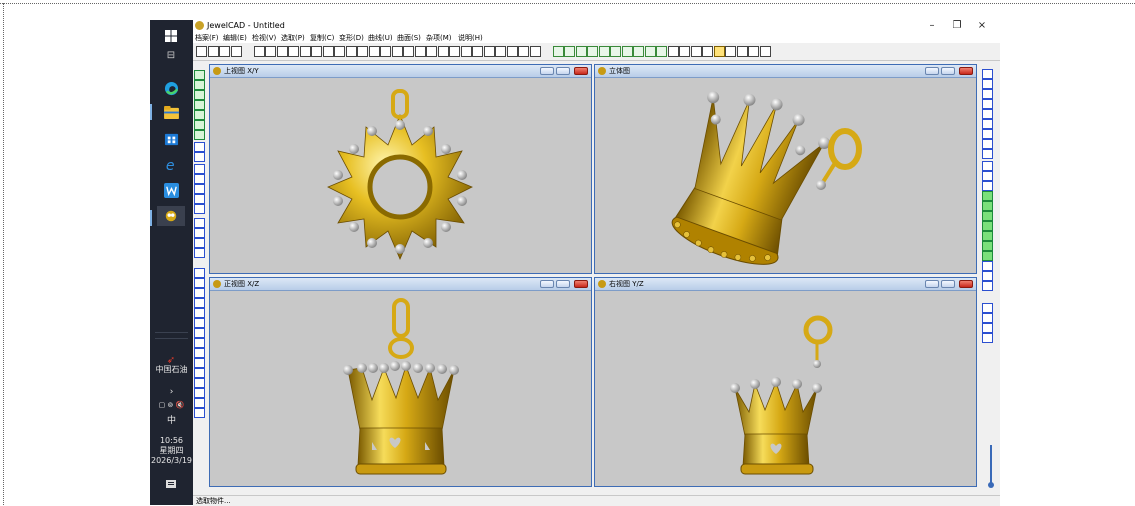 This screenshot has height=506, width=1135. What do you see at coordinates (351, 38) in the screenshot?
I see `menu-transform: 变形(D)` at bounding box center [351, 38].